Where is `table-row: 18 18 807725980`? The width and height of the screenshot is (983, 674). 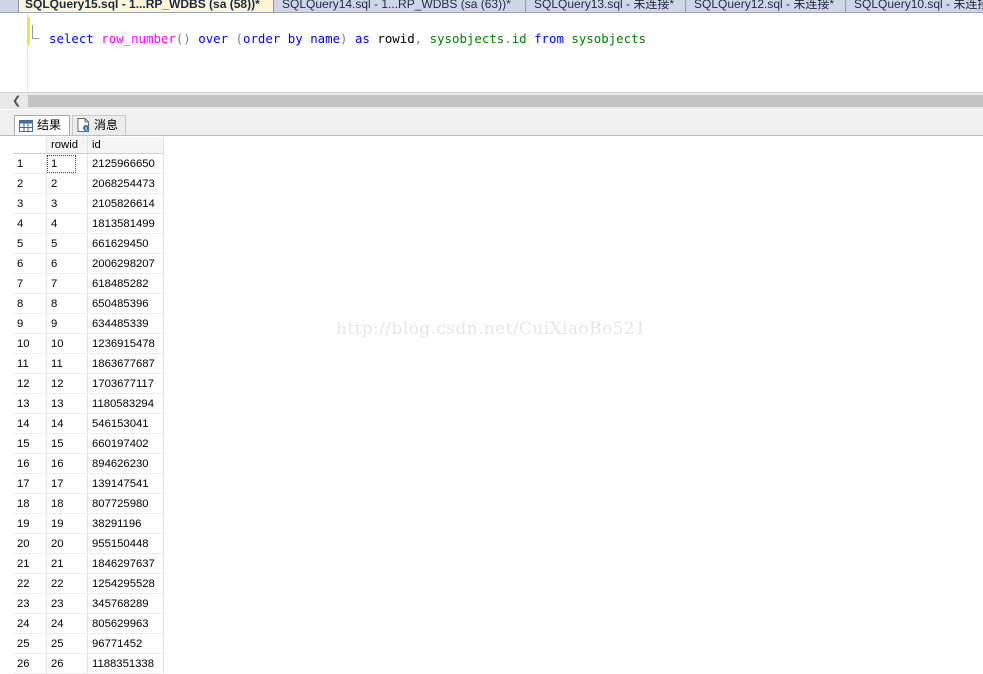
table-row: 18 18 807725980 is located at coordinates (88, 503).